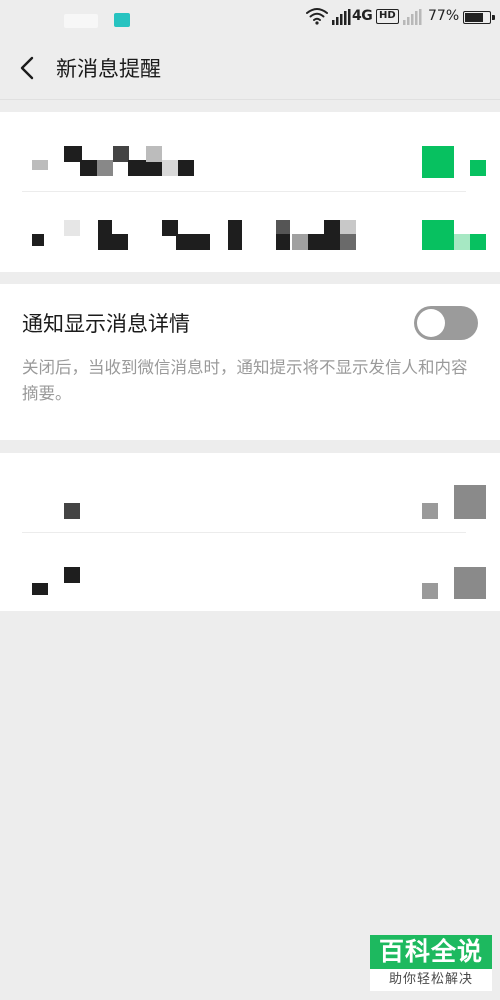 The height and width of the screenshot is (1000, 500). I want to click on battery-level-fill, so click(474, 17).